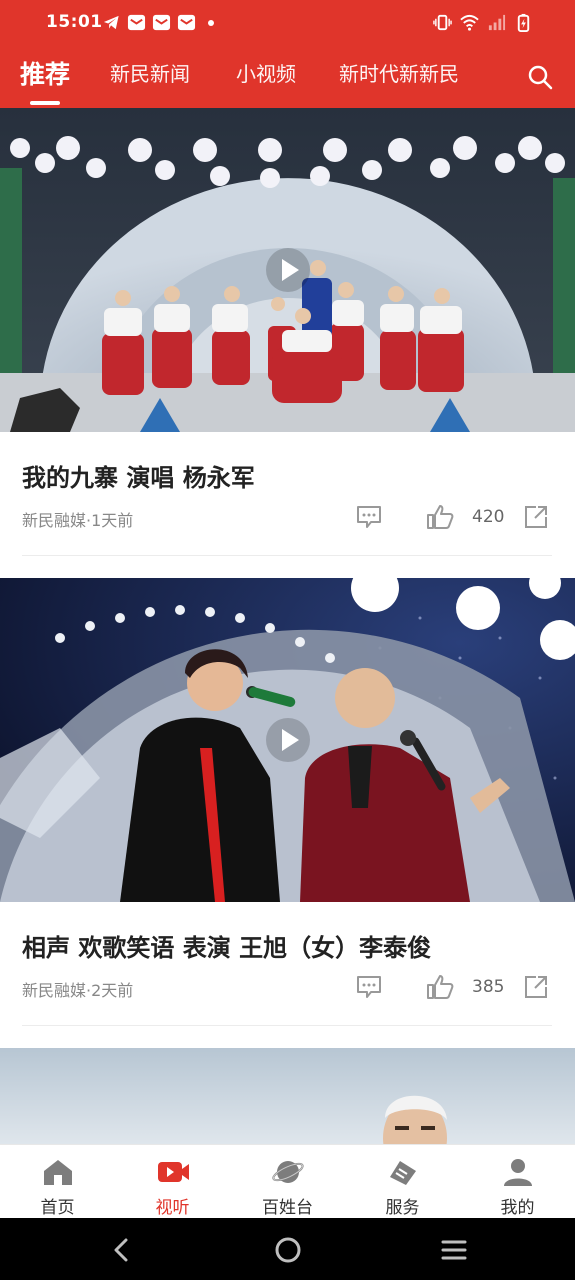 This screenshot has height=1280, width=575. I want to click on nav-label: 首页, so click(57, 1208).